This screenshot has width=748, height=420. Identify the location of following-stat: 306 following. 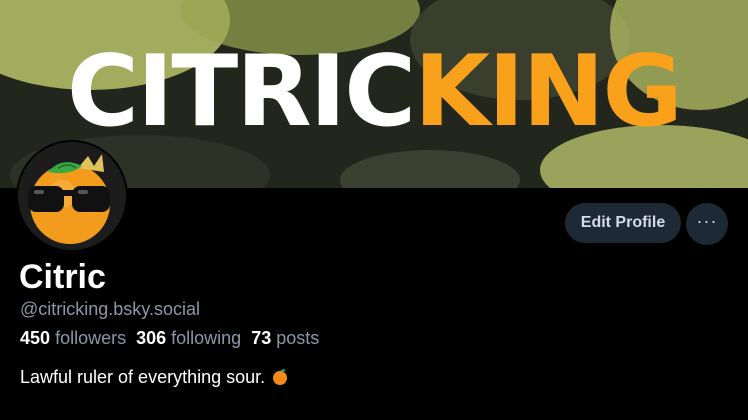
(188, 338).